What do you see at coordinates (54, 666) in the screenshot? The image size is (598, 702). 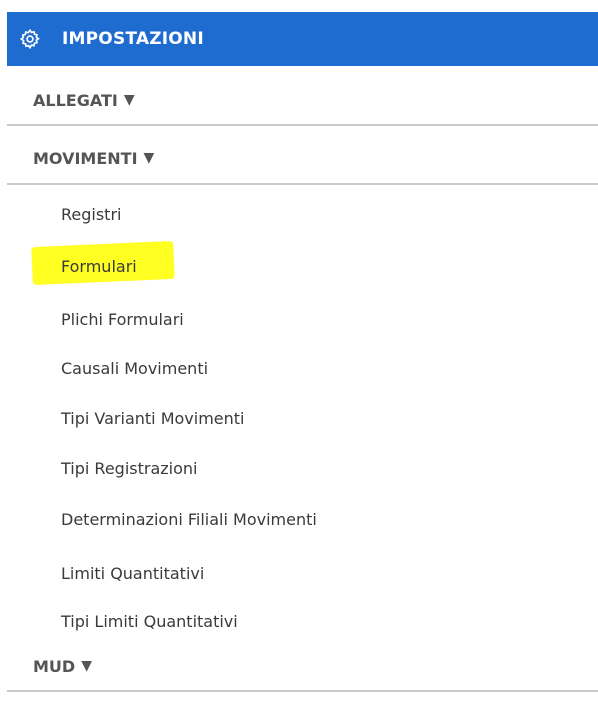 I see `section-mud-label: MUD` at bounding box center [54, 666].